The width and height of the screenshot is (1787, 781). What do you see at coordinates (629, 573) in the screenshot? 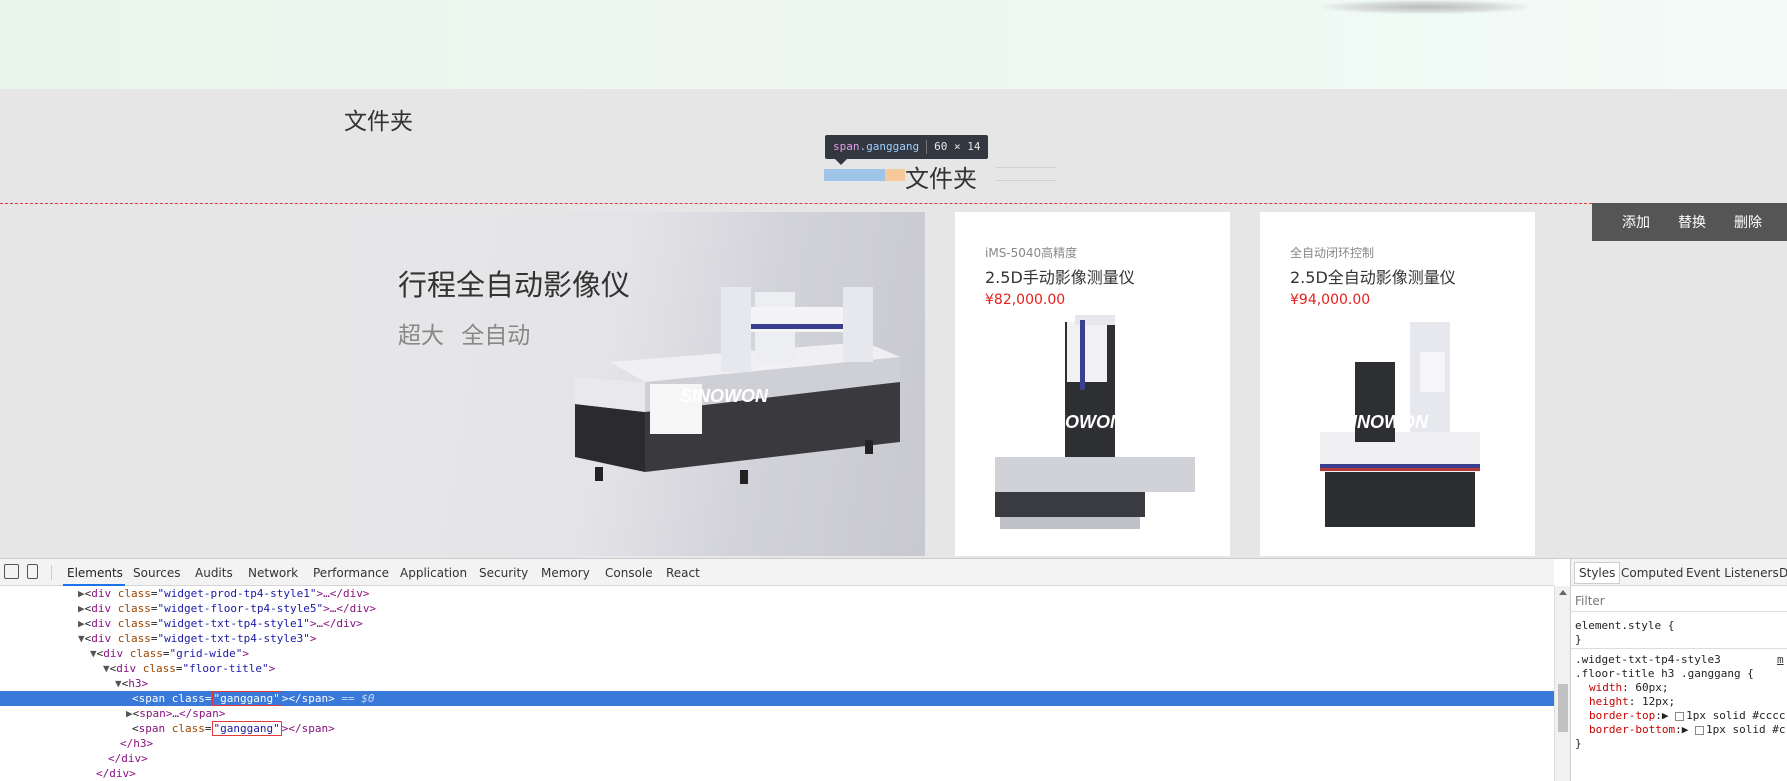
I see `tab-console: Console` at bounding box center [629, 573].